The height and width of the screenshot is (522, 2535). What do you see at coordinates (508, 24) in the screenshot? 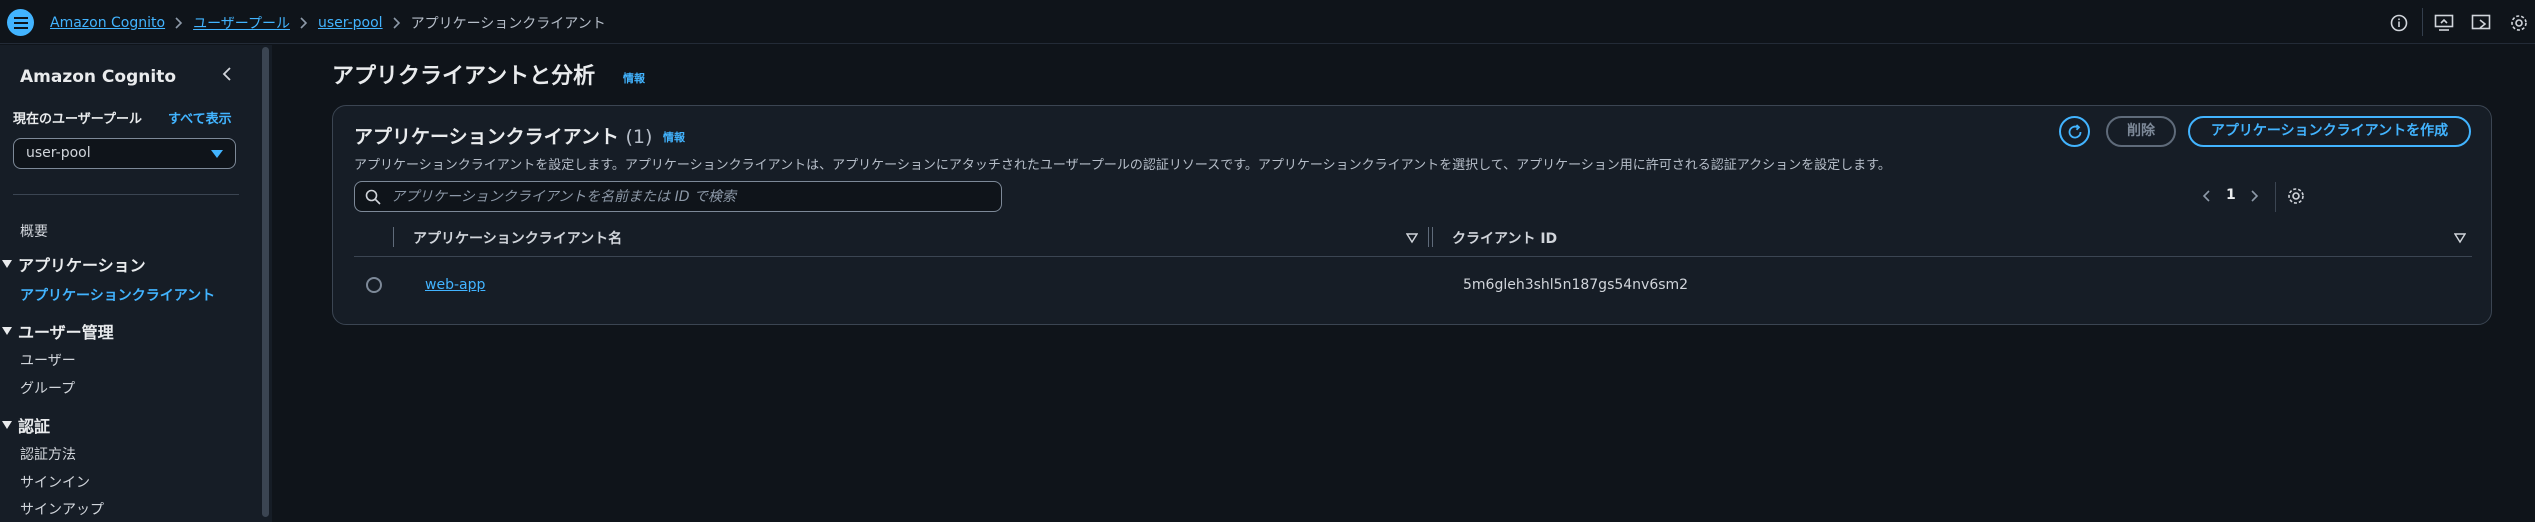
I see `breadcrumb-current: アプリケーションクライアント` at bounding box center [508, 24].